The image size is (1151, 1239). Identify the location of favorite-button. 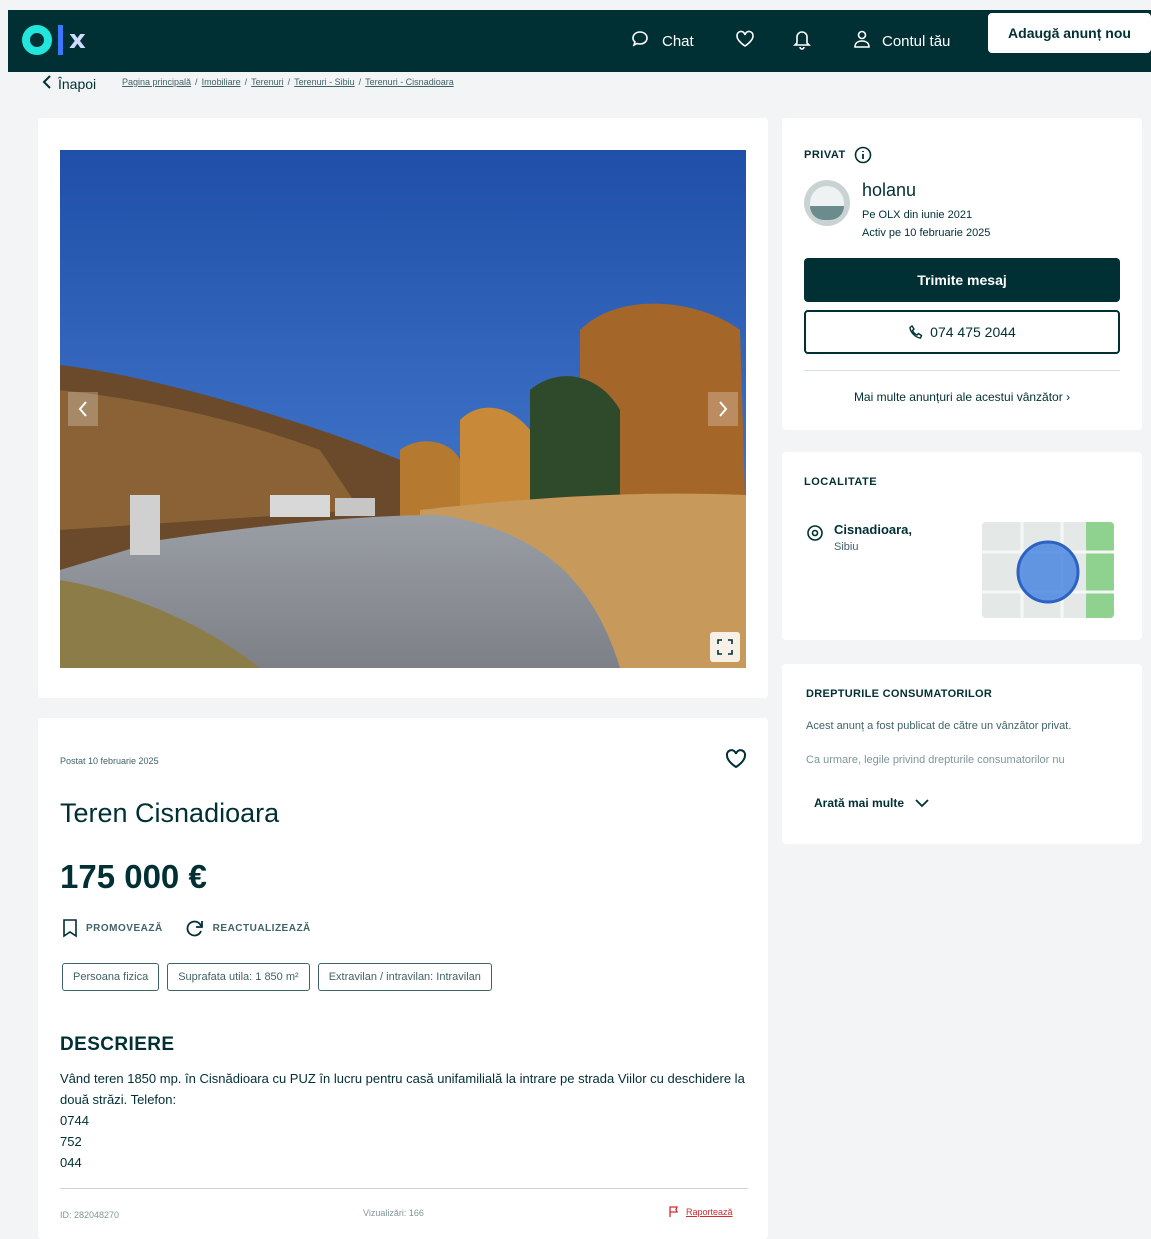
(736, 761).